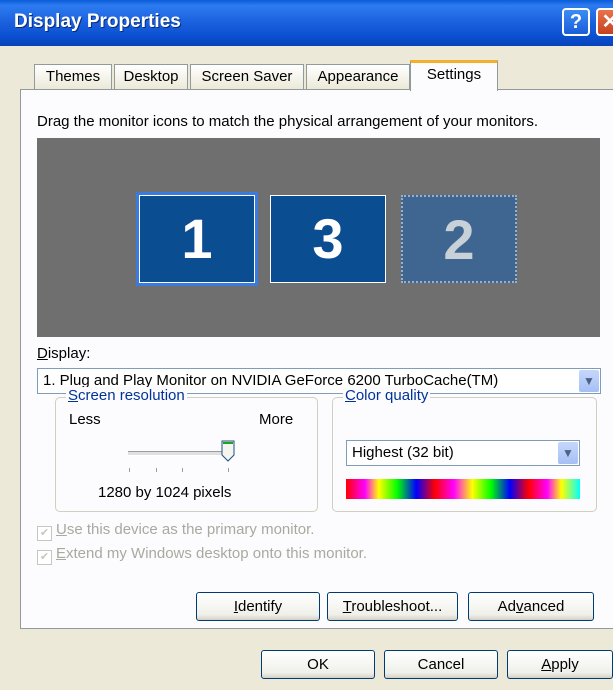 The image size is (613, 690). Describe the element at coordinates (350, 395) in the screenshot. I see `color-quality-accel: C` at that location.